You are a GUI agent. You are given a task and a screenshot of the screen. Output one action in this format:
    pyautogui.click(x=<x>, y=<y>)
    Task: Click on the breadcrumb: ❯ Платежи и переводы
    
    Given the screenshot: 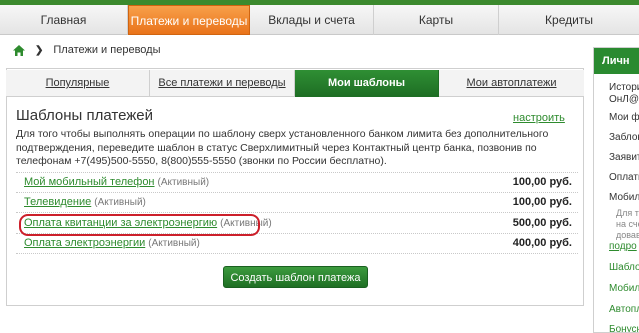 What is the action you would take?
    pyautogui.click(x=87, y=50)
    